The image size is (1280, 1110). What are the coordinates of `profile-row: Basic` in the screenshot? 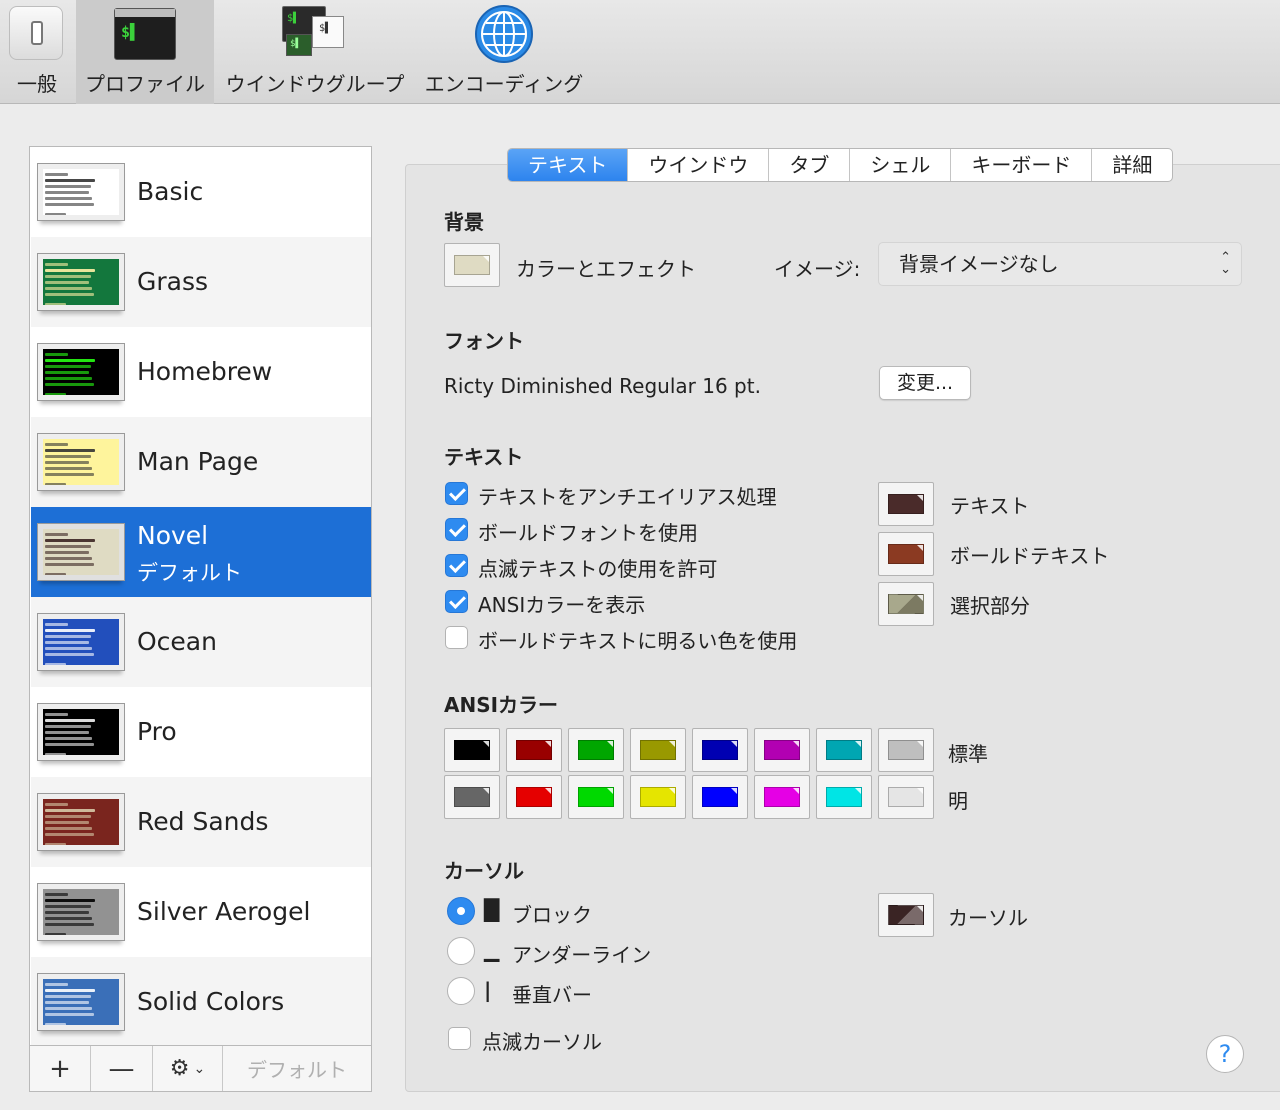 It's located at (201, 192).